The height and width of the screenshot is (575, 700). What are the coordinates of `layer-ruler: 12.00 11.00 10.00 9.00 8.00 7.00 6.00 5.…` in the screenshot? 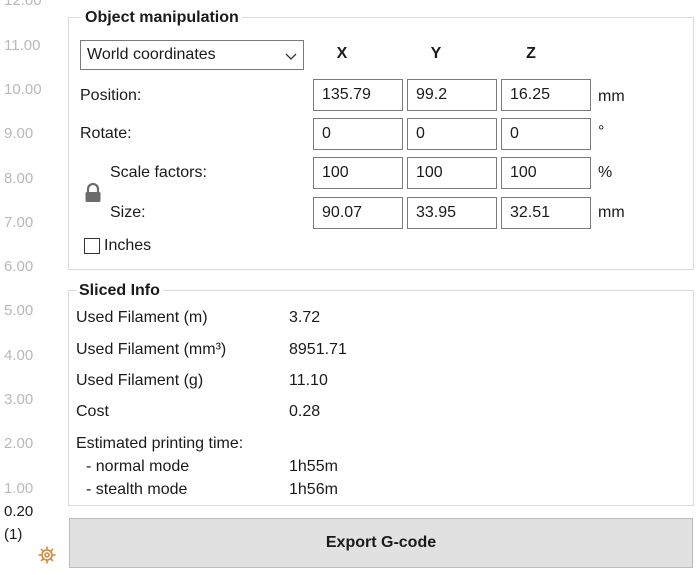 It's located at (31, 287).